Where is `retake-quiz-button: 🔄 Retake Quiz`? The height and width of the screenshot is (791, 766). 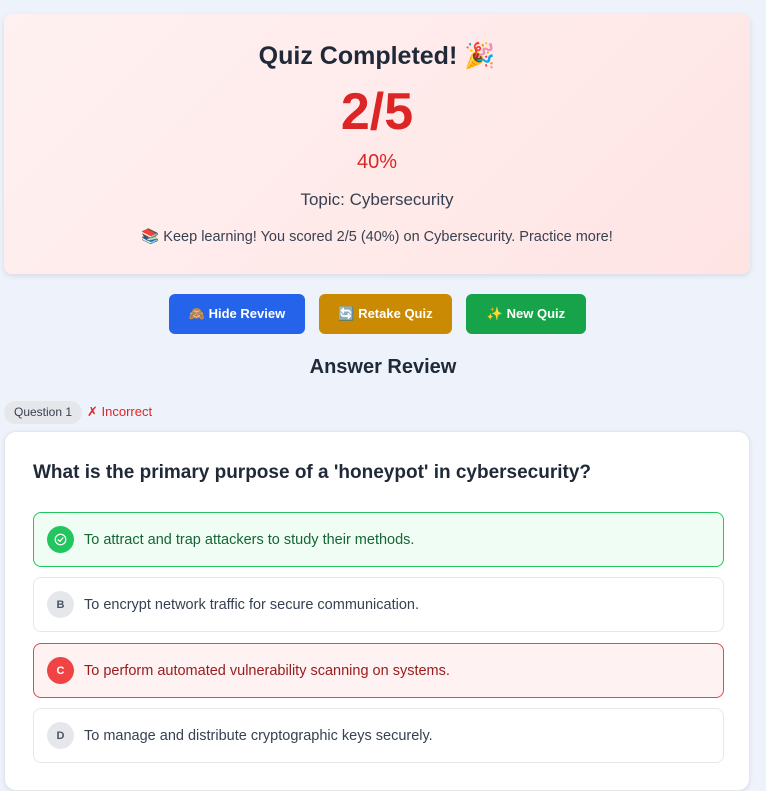 retake-quiz-button: 🔄 Retake Quiz is located at coordinates (385, 314).